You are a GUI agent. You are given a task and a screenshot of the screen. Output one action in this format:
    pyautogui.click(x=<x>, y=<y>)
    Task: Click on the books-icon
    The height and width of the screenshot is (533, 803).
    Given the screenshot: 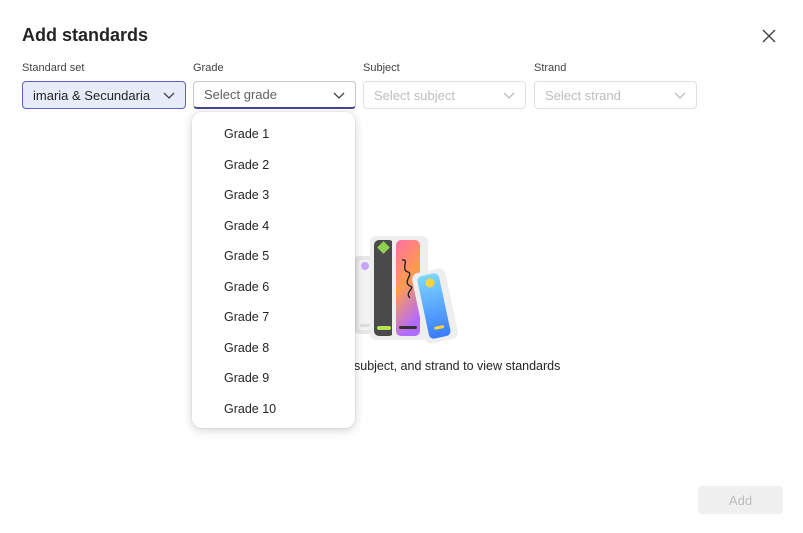 What is the action you would take?
    pyautogui.click(x=406, y=290)
    